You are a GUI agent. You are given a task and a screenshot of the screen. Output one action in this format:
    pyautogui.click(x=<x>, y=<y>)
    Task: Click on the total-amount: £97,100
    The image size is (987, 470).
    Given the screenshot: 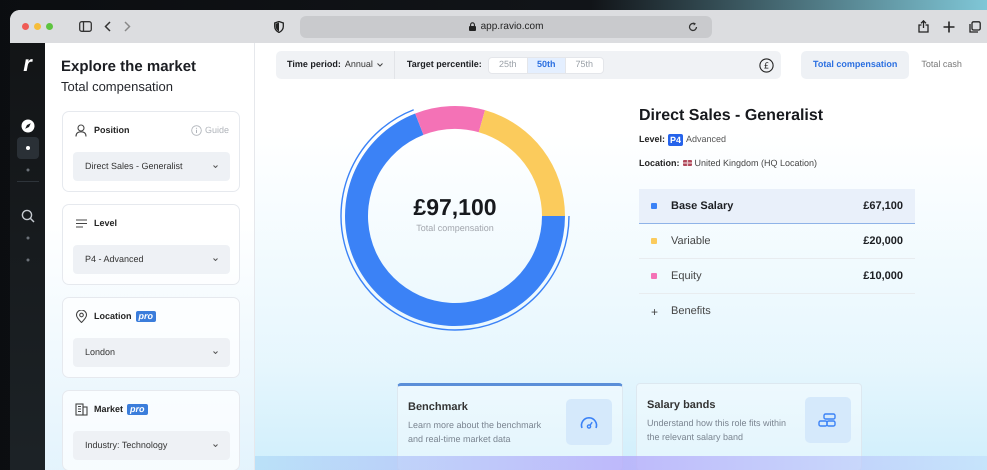 What is the action you would take?
    pyautogui.click(x=455, y=207)
    